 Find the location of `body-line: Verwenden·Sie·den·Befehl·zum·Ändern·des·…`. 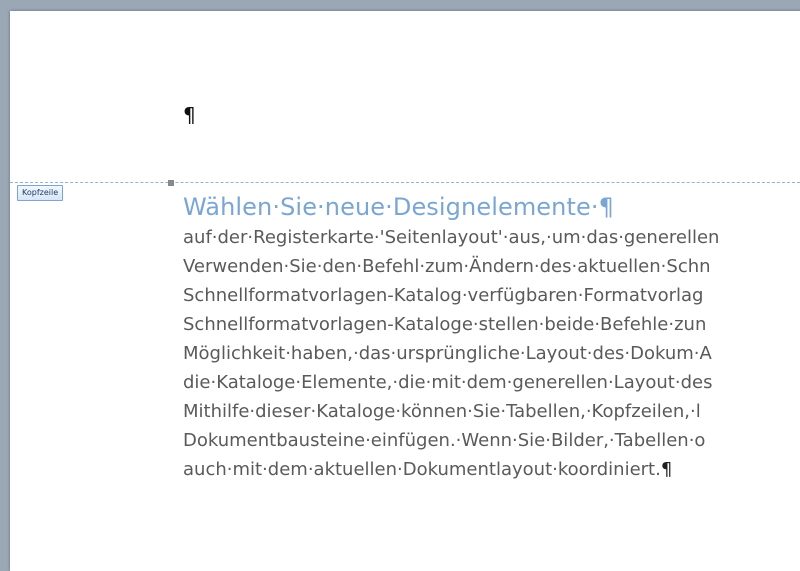

body-line: Verwenden·Sie·den·Befehl·zum·Ändern·des·… is located at coordinates (491, 266).